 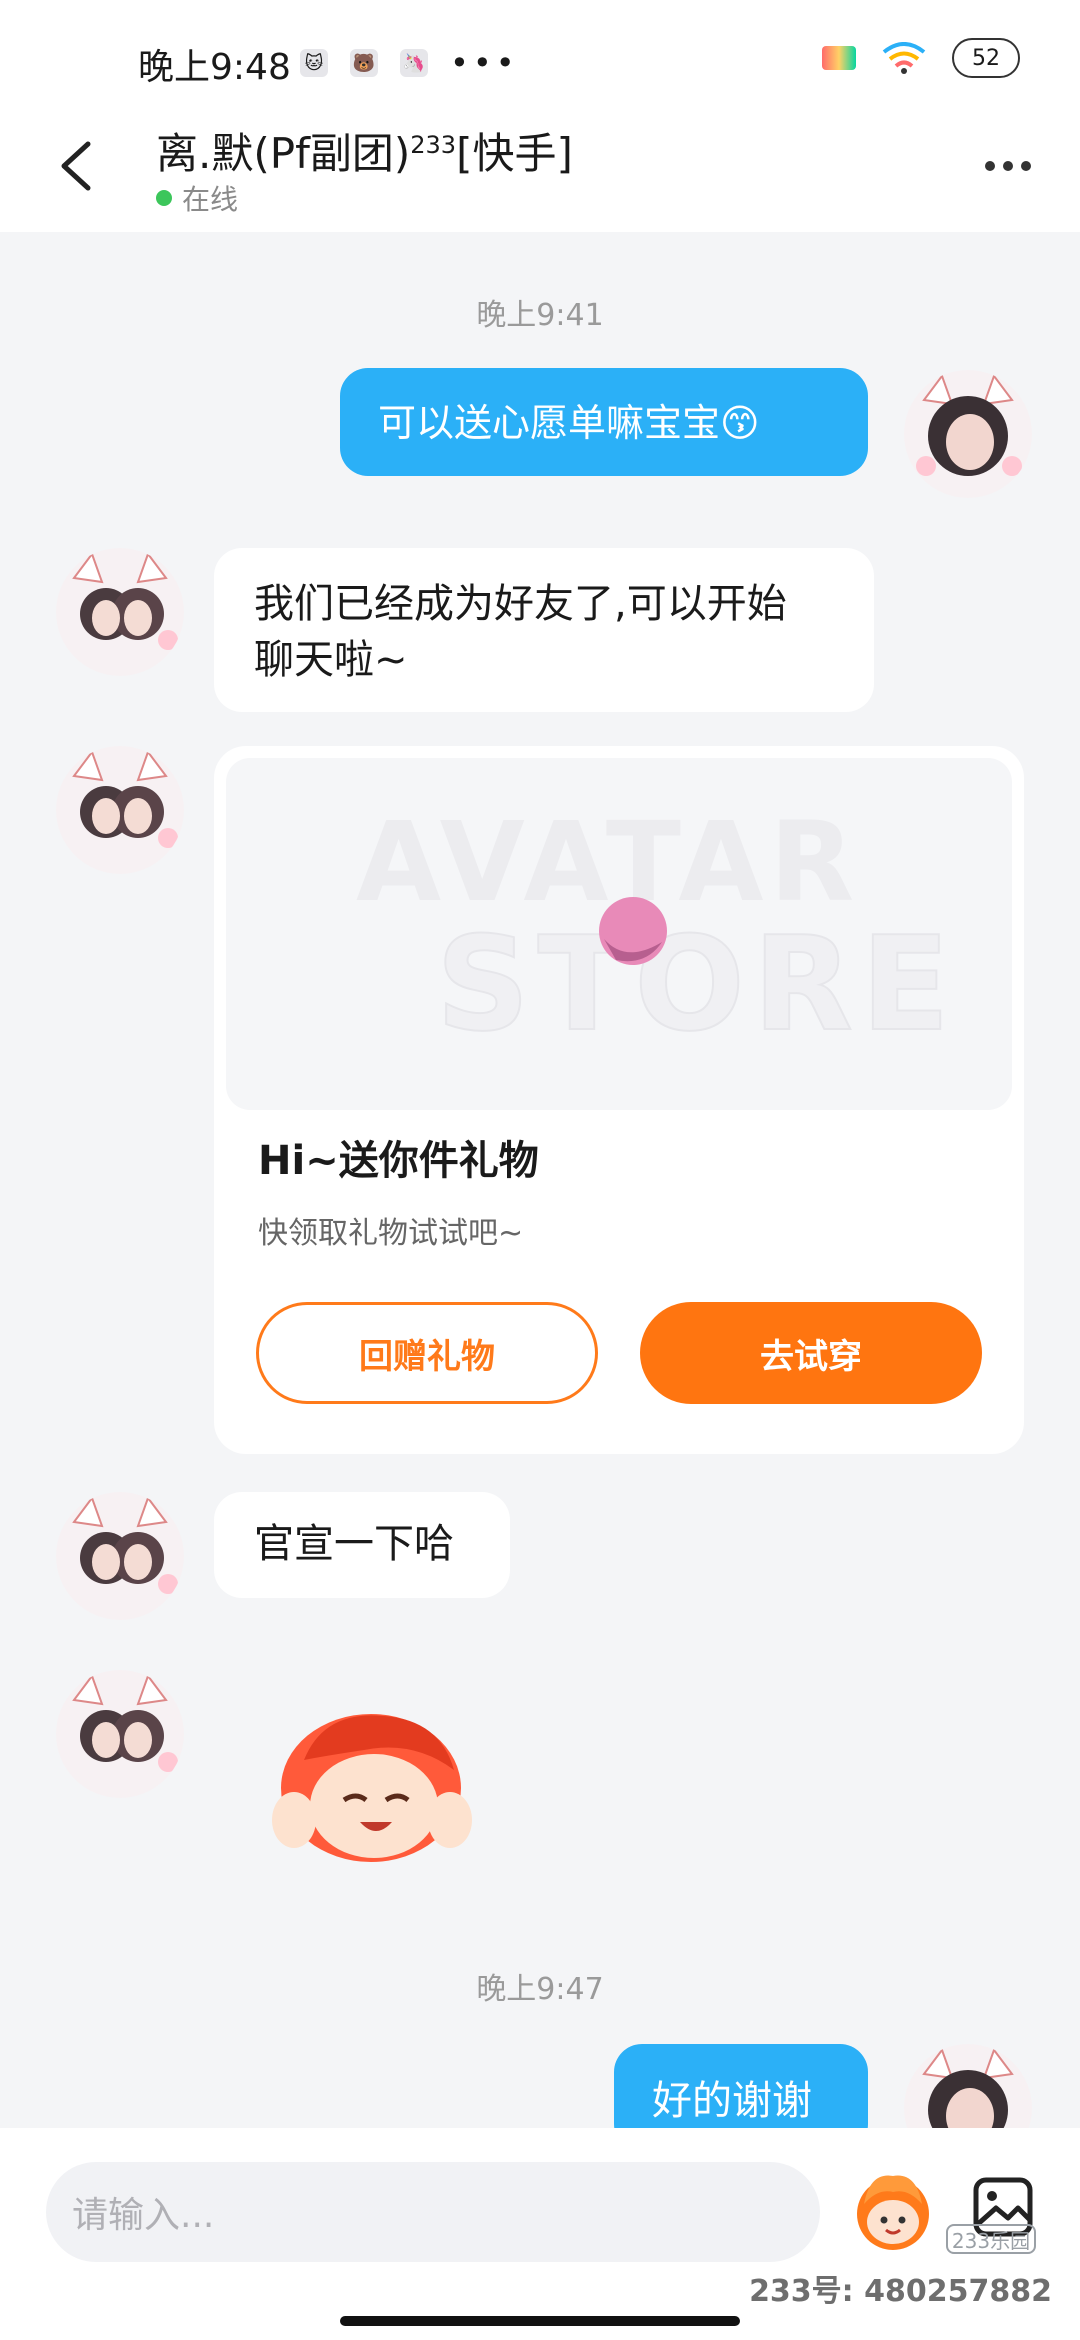 I want to click on timestamp: 晚上9:41, so click(x=540, y=315).